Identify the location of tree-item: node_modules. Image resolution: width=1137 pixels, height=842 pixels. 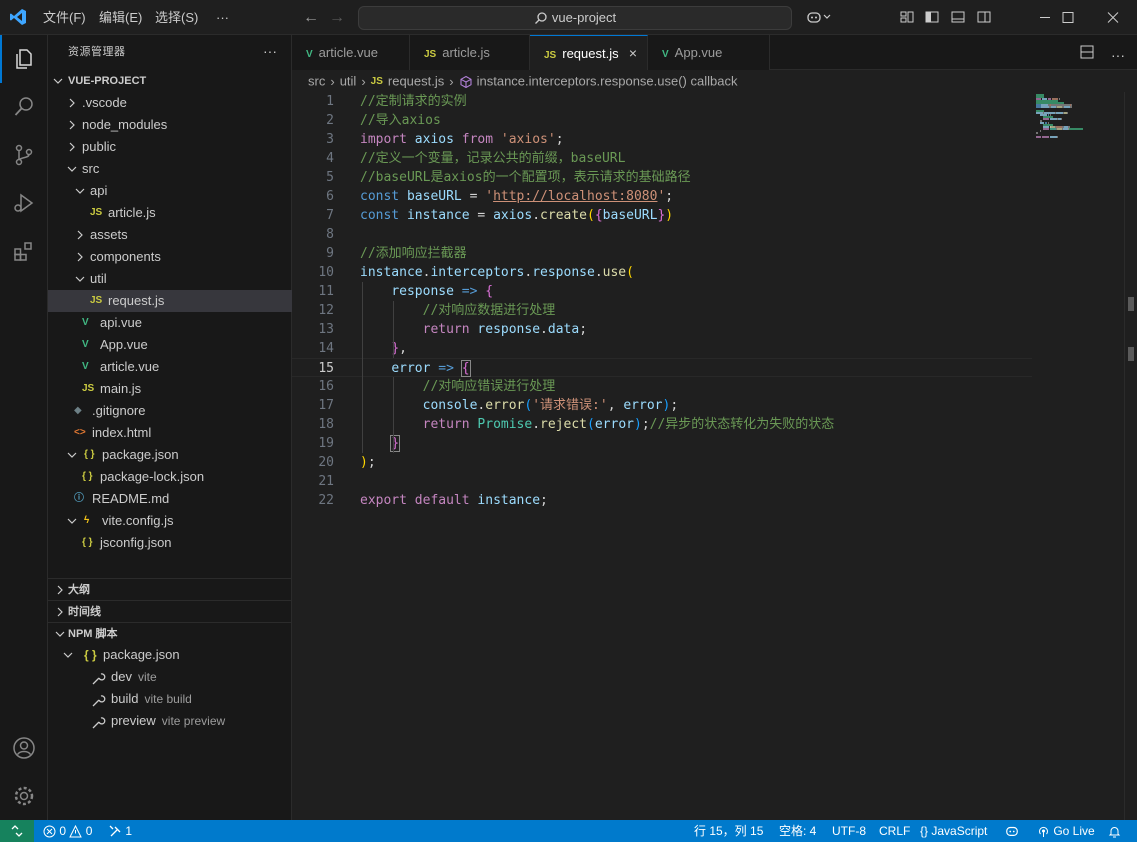
(170, 125).